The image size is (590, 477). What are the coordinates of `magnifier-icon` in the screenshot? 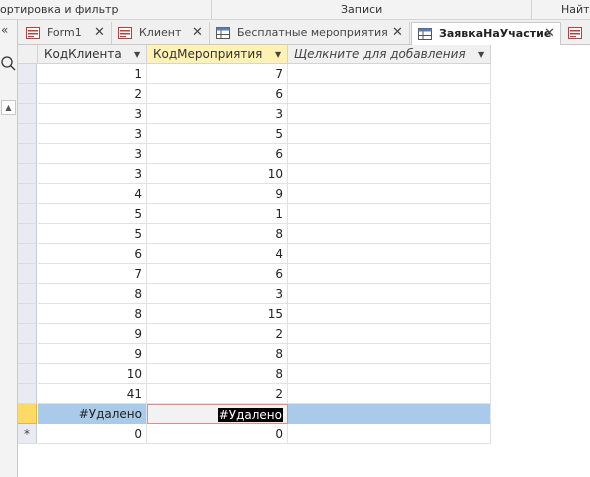 It's located at (8, 63).